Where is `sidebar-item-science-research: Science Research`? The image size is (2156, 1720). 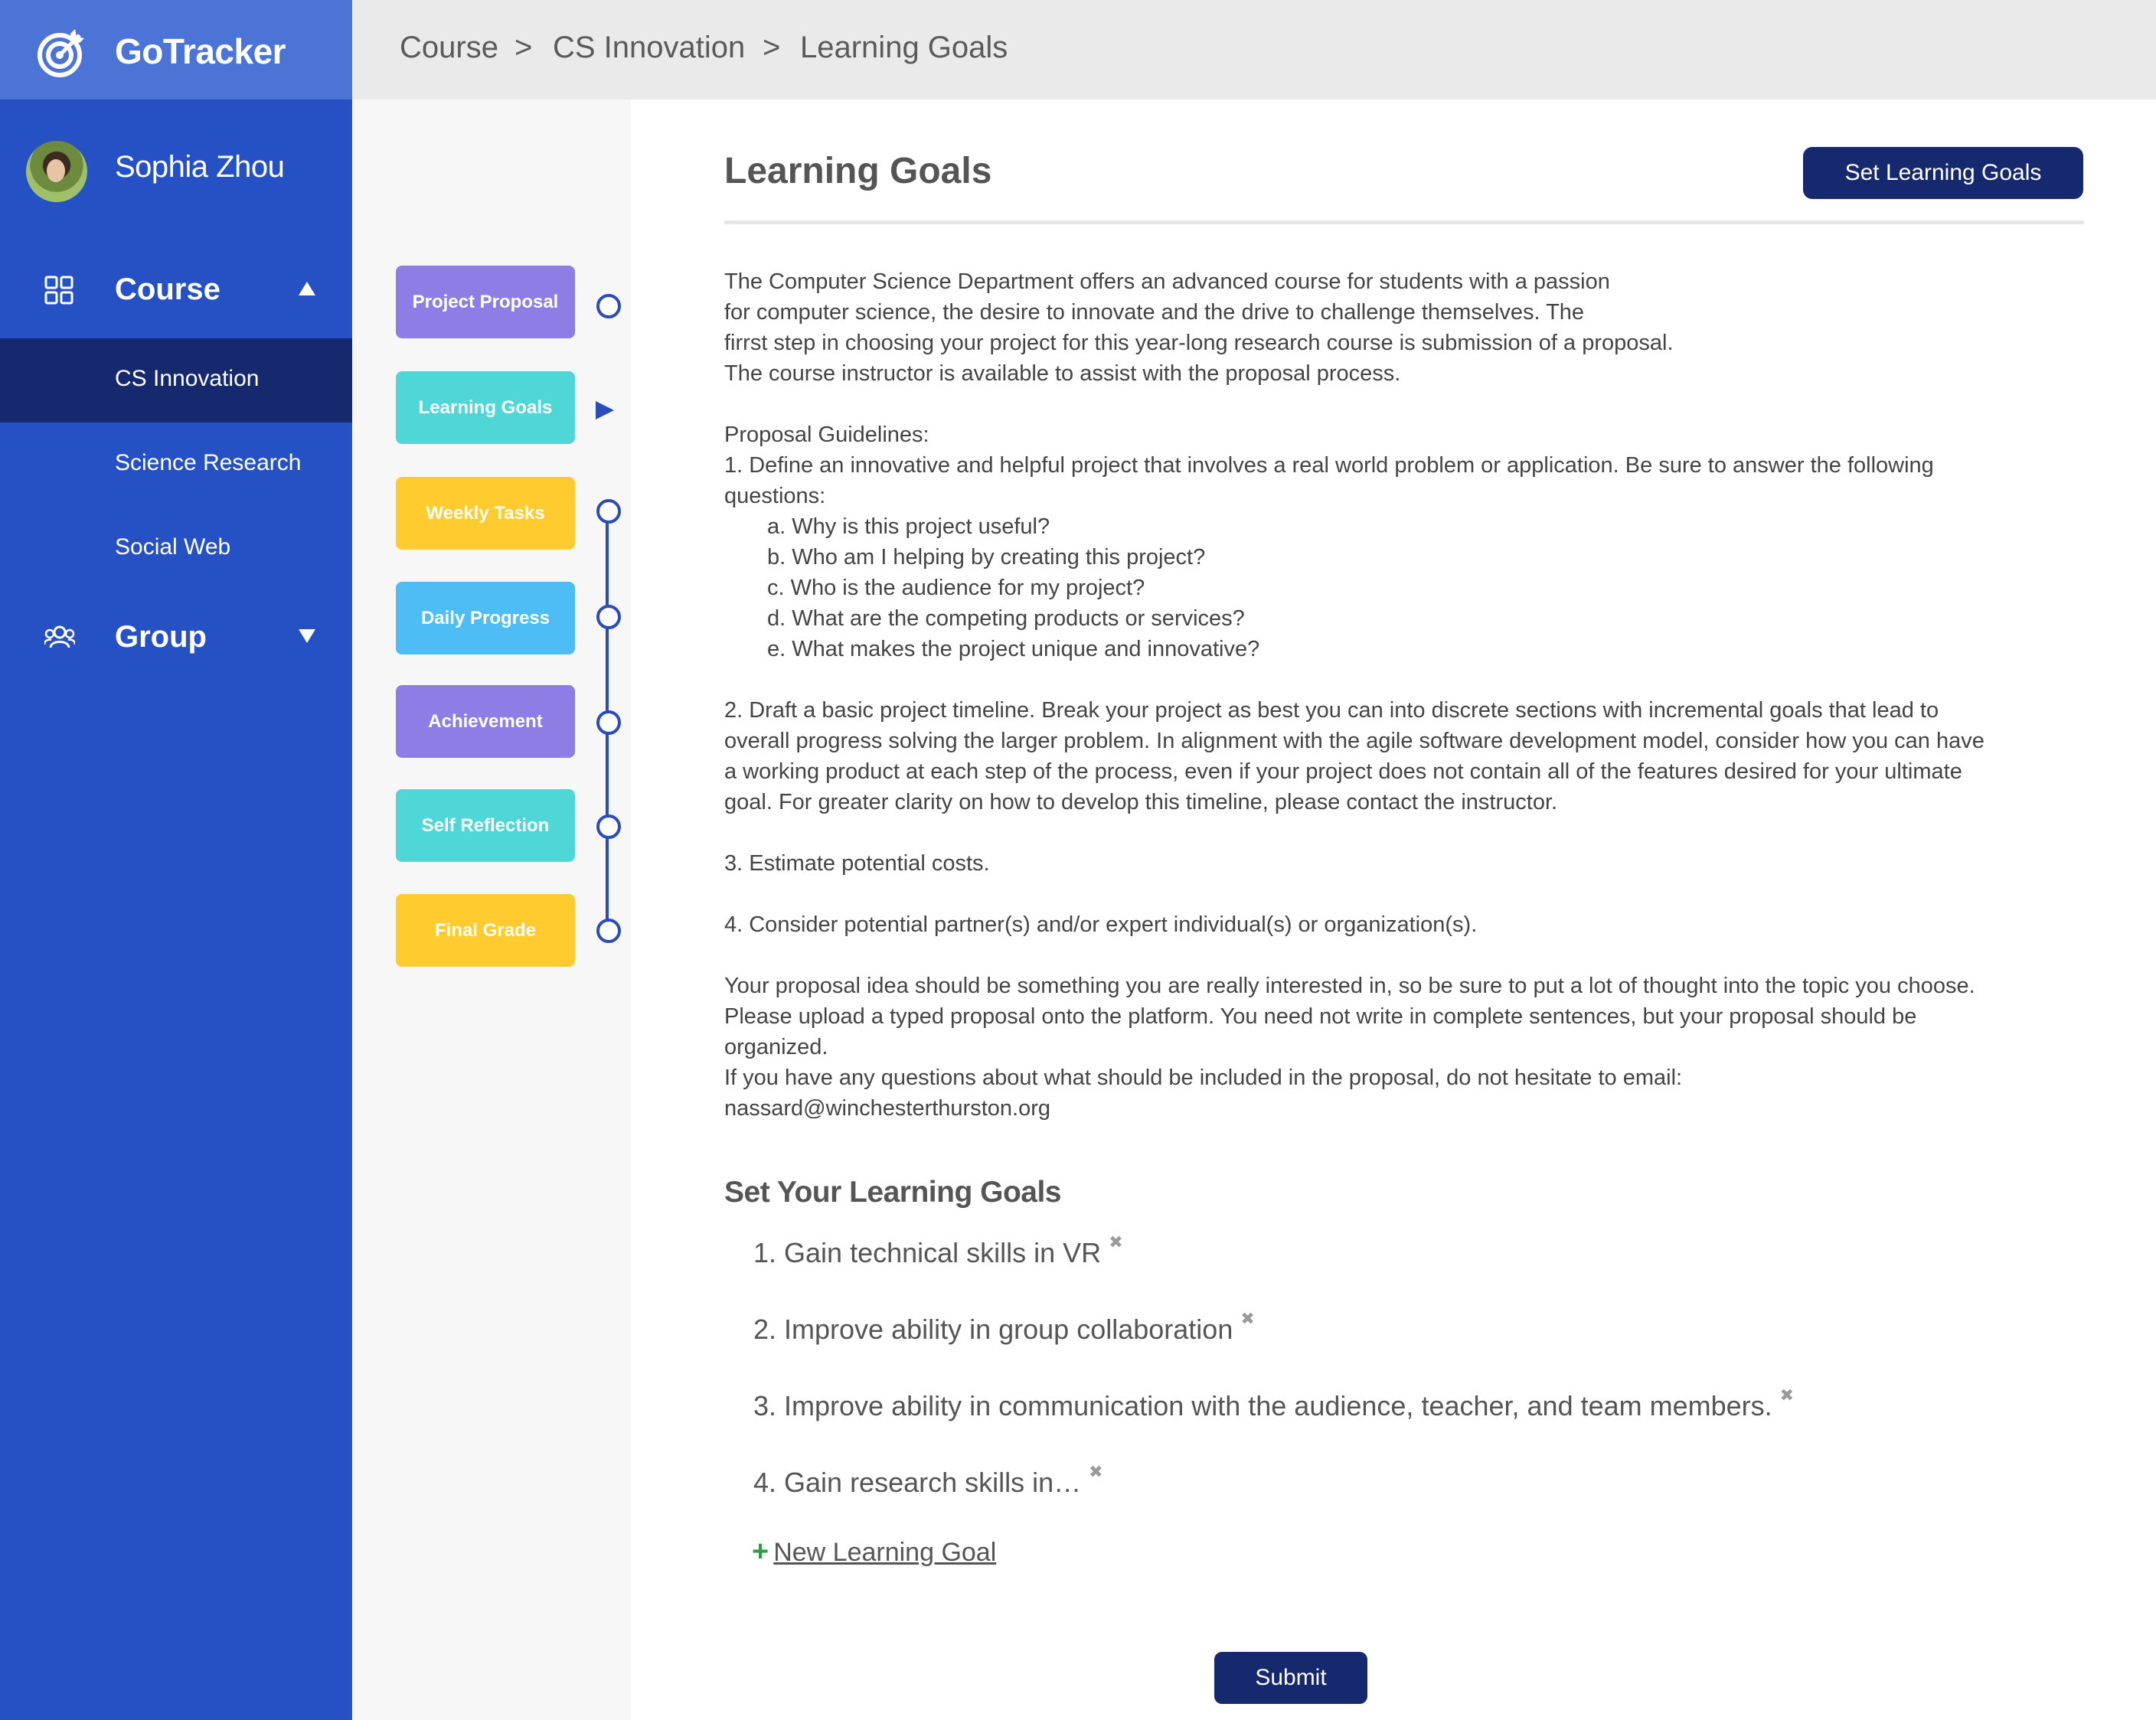 sidebar-item-science-research: Science Research is located at coordinates (176, 465).